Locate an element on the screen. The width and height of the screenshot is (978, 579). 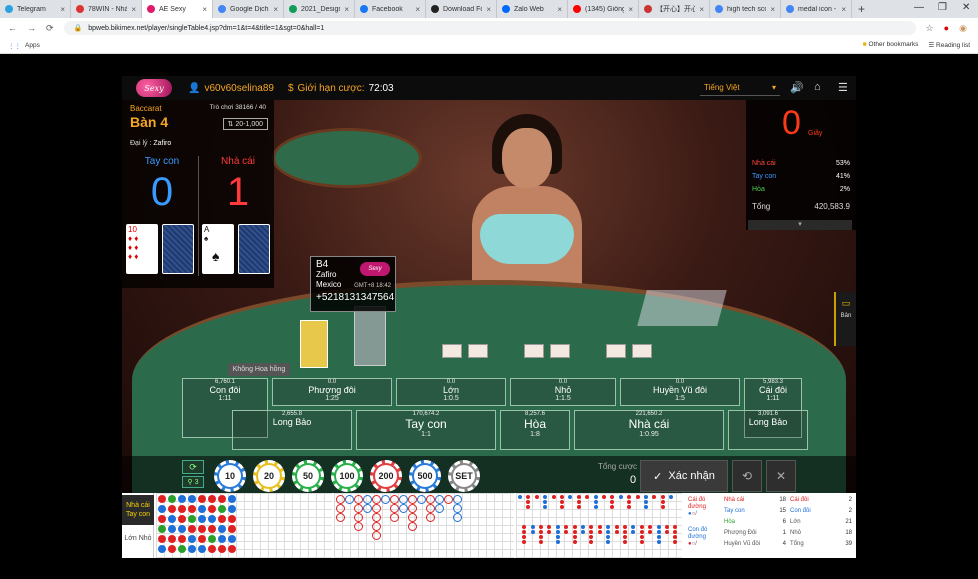
total-bet-label: Tổng cược is located at coordinates (618, 466).